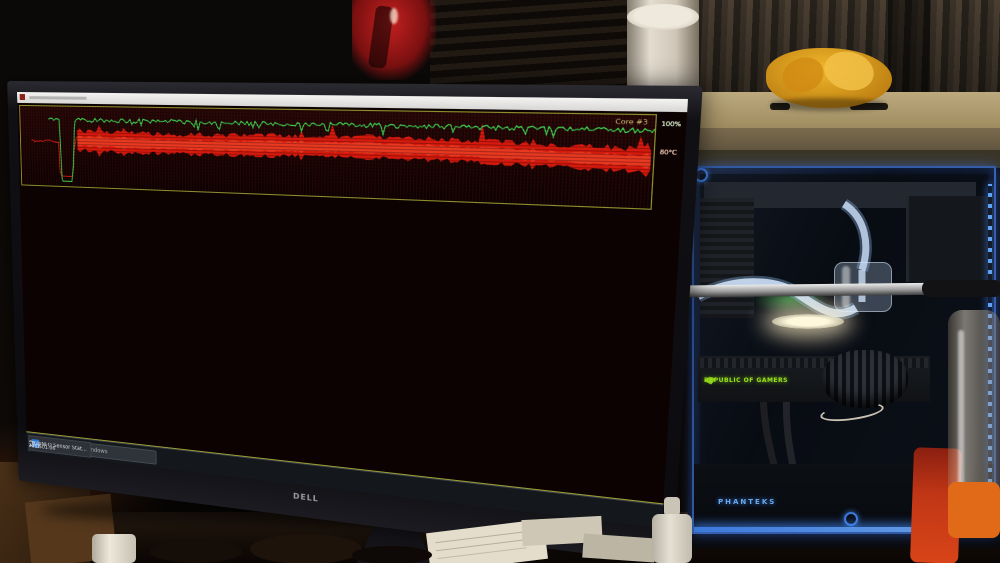 Image resolution: width=1000 pixels, height=563 pixels. What do you see at coordinates (828, 104) in the screenshot?
I see `cloth-shadow` at bounding box center [828, 104].